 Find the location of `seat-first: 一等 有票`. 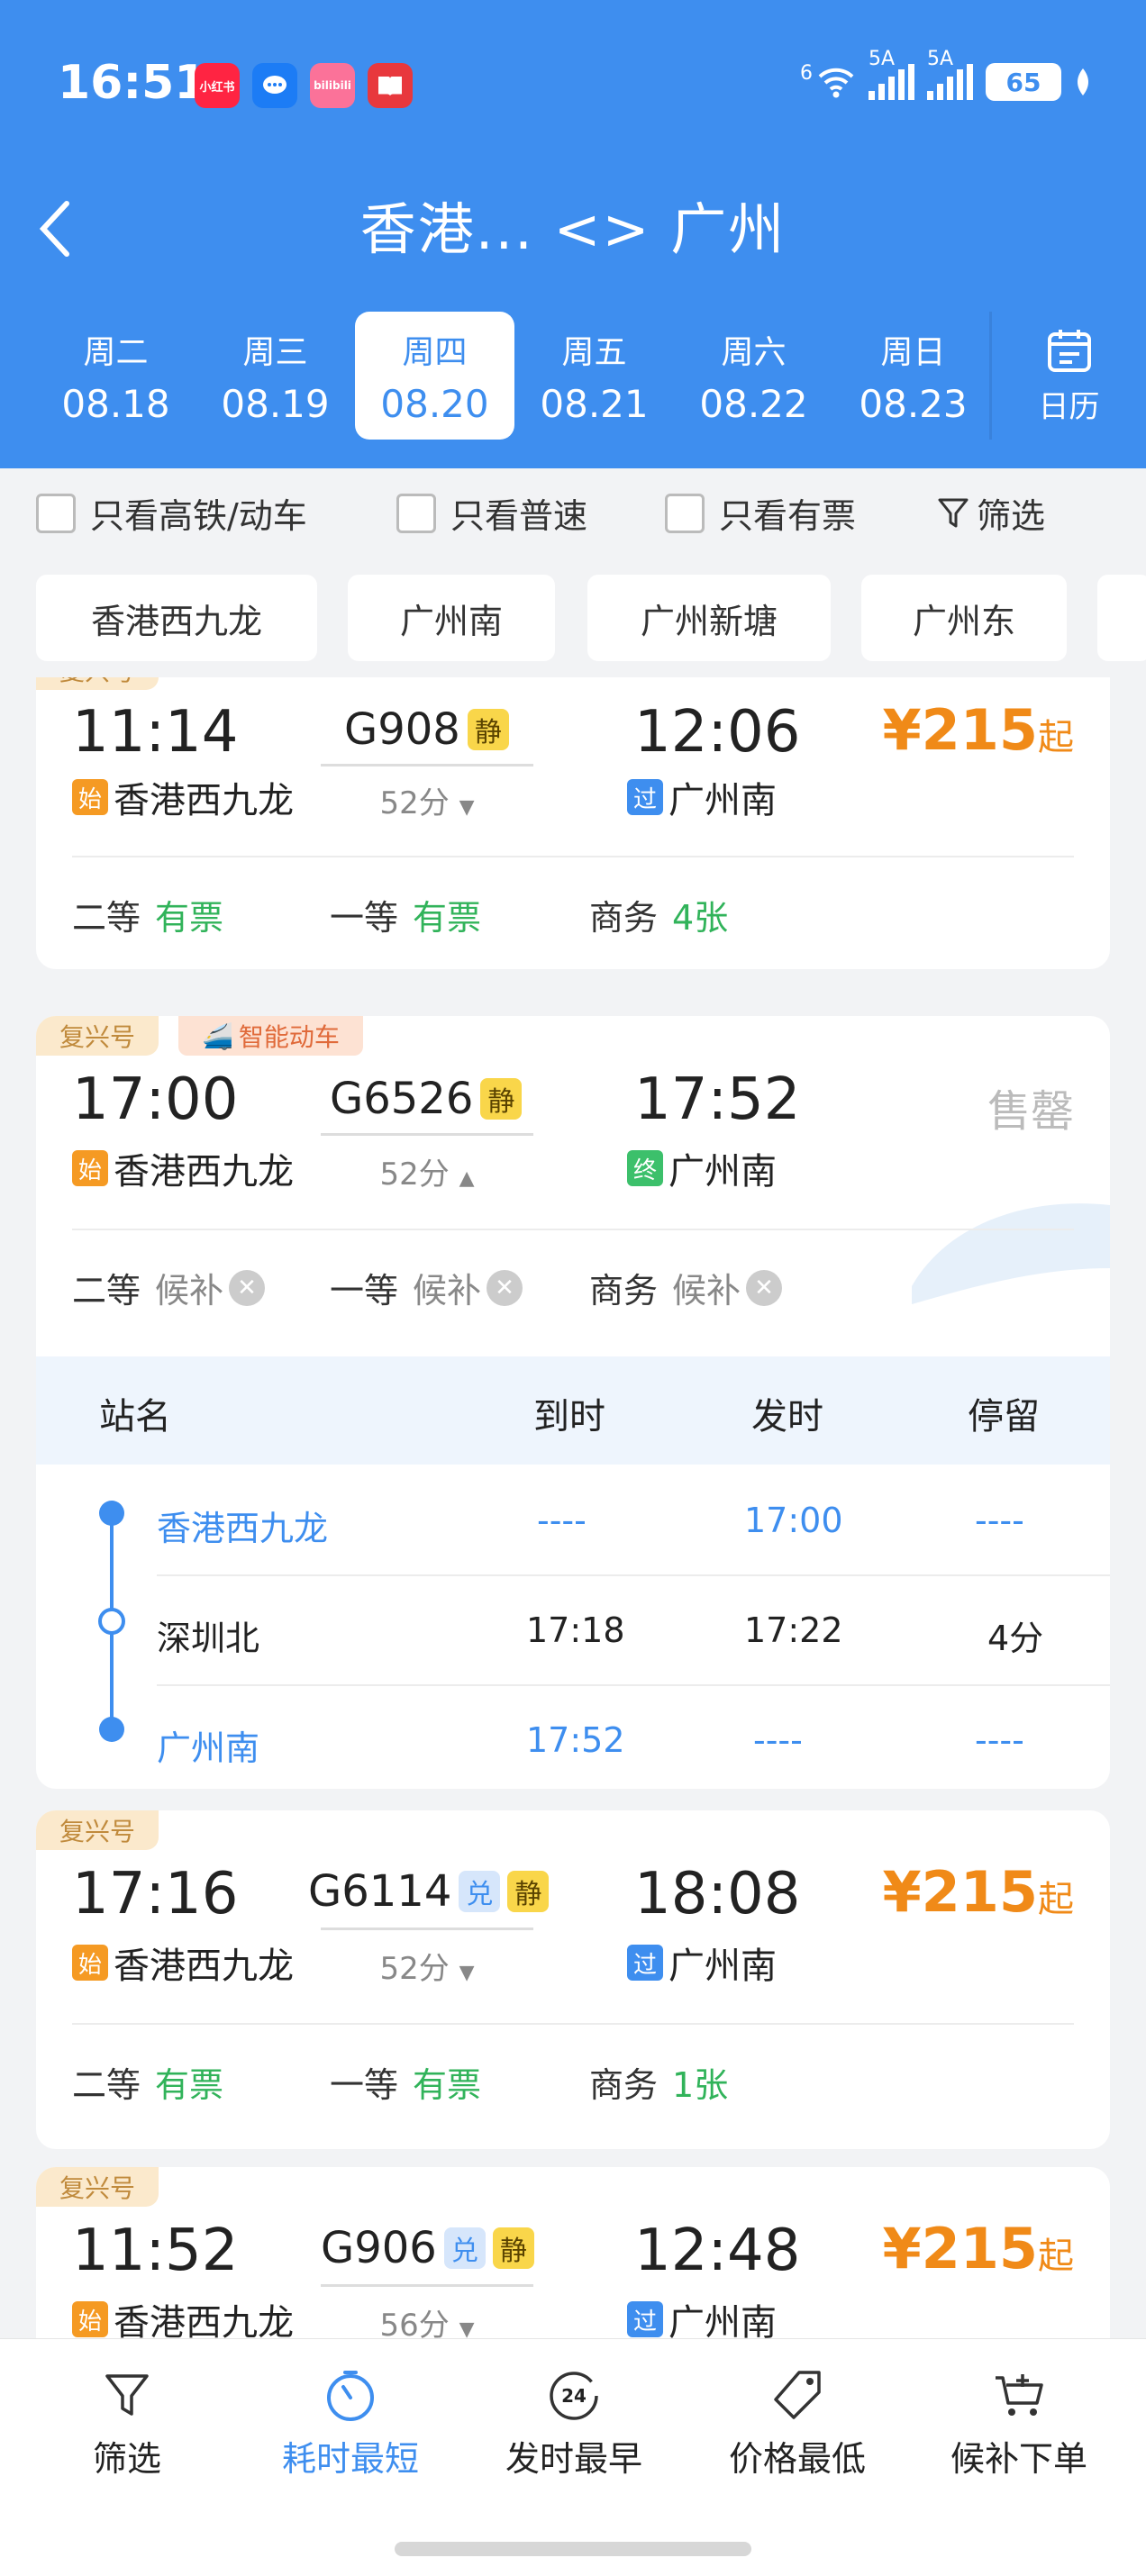

seat-first: 一等 有票 is located at coordinates (405, 914).